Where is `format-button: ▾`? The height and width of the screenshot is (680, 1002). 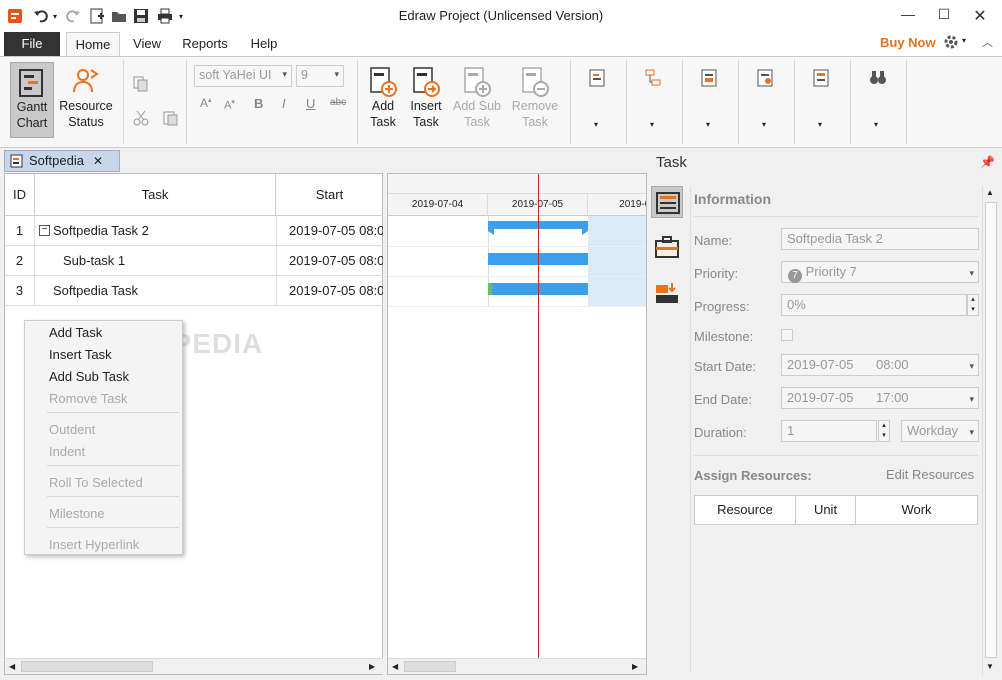 format-button: ▾ is located at coordinates (823, 102).